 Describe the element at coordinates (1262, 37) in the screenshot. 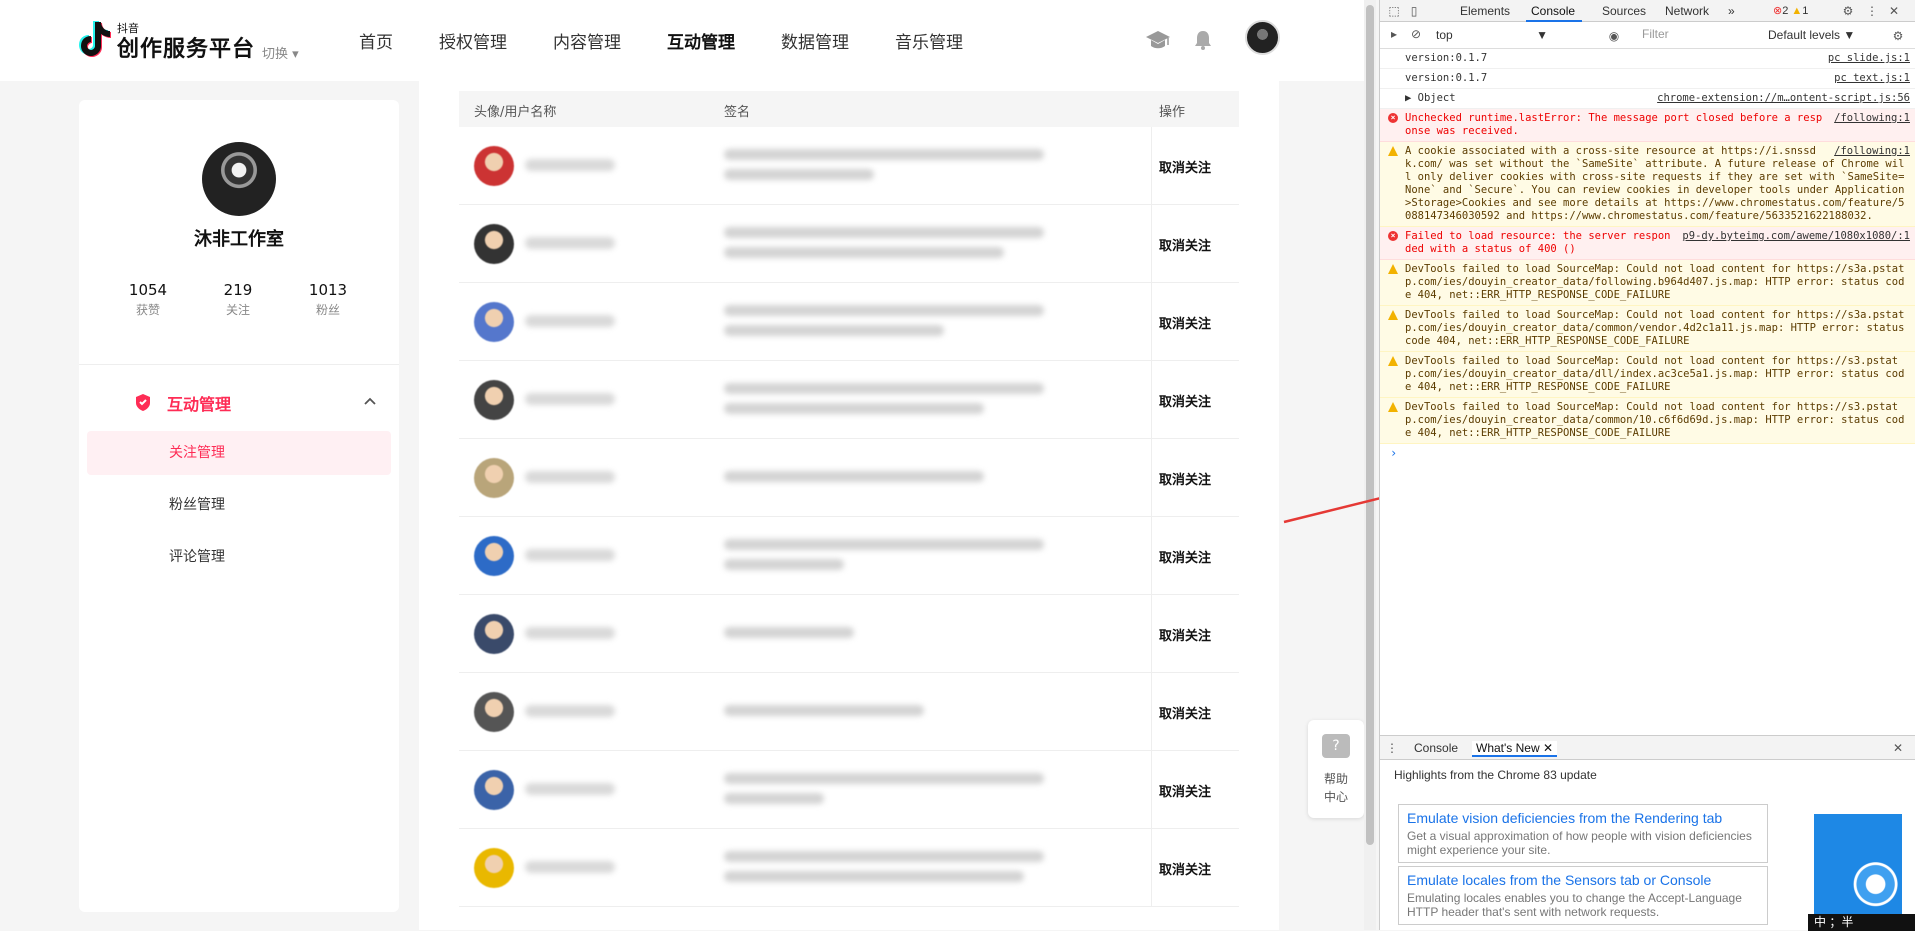

I see `user-avatar` at that location.